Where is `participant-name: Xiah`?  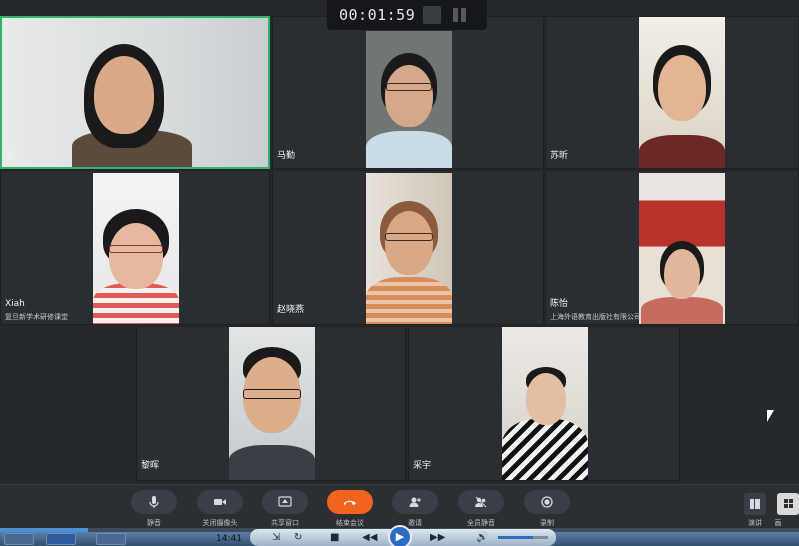 participant-name: Xiah is located at coordinates (15, 304).